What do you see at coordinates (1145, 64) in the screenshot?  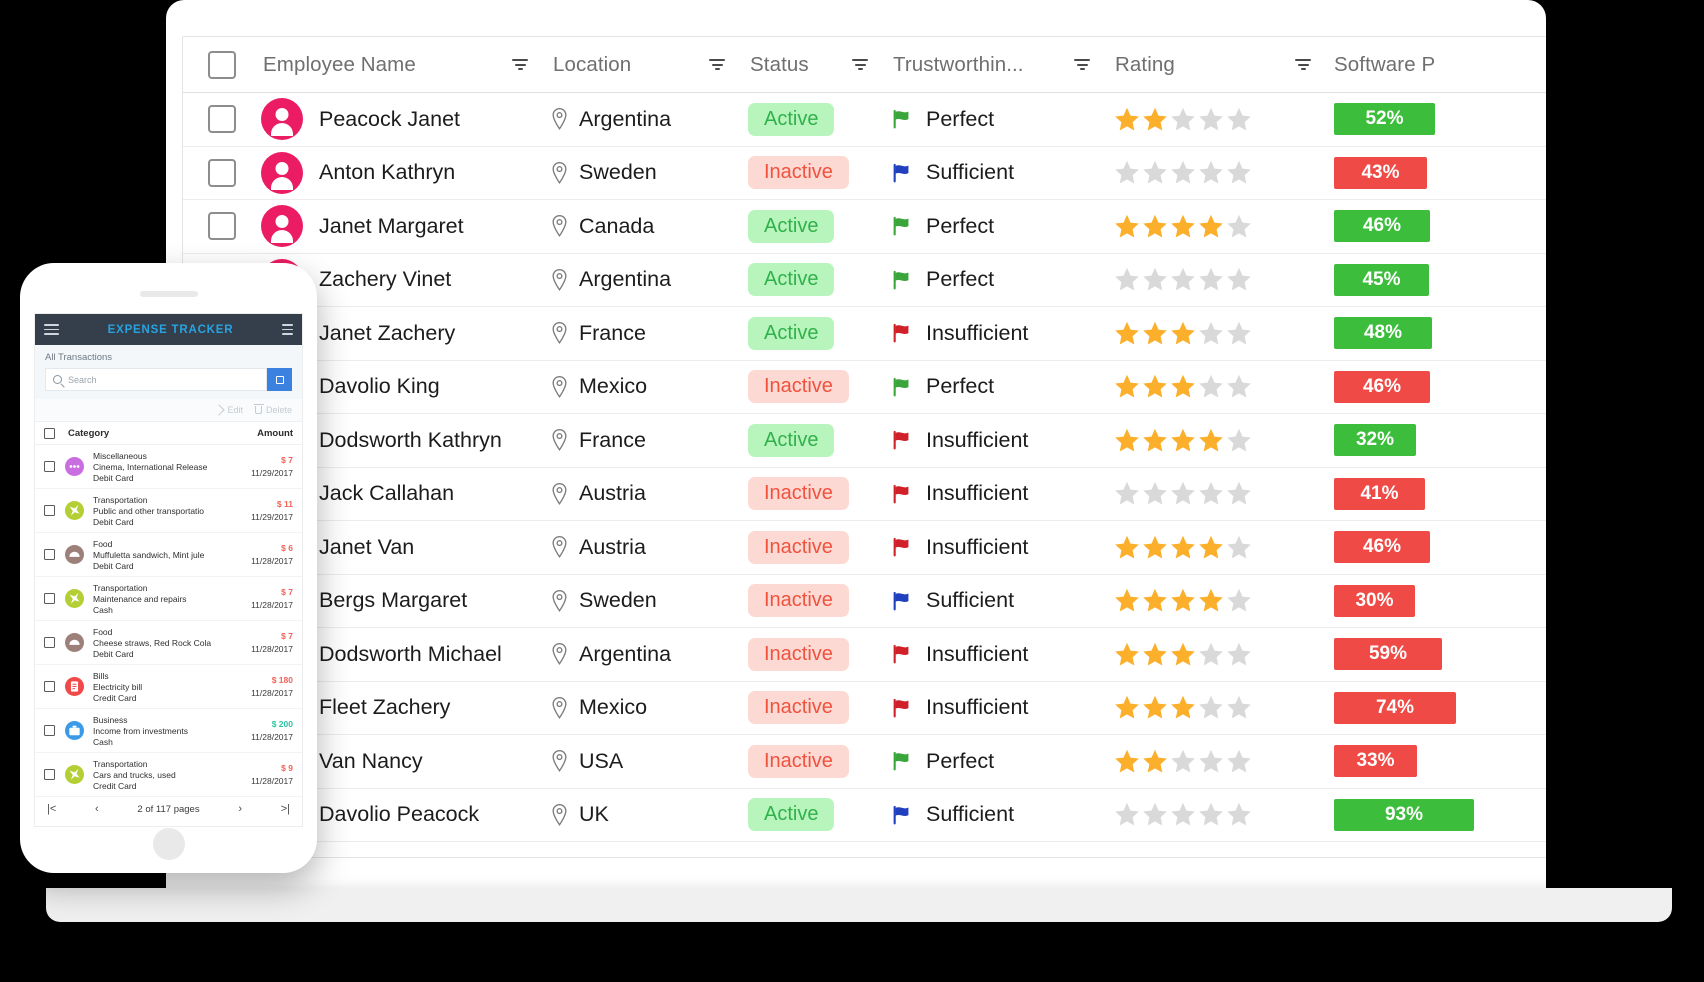 I see `column-label: Rating` at bounding box center [1145, 64].